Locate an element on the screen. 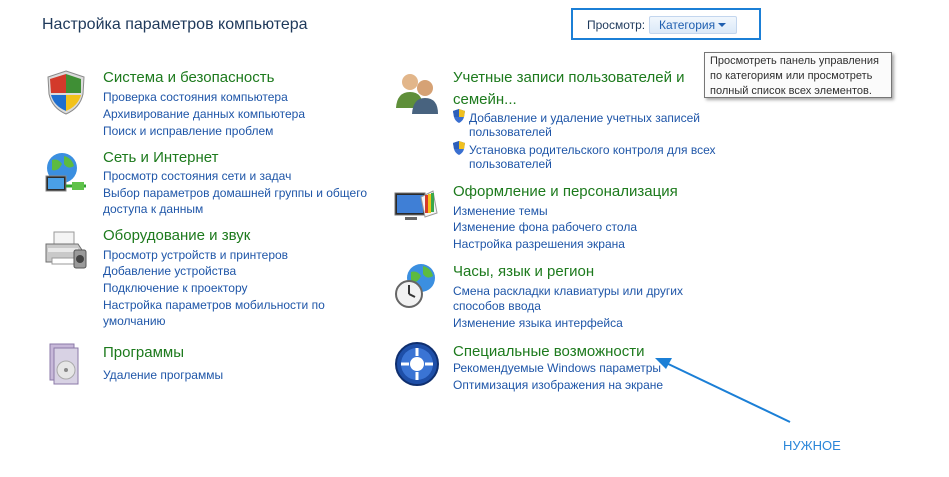  annotation-arrow is located at coordinates (723, 390).